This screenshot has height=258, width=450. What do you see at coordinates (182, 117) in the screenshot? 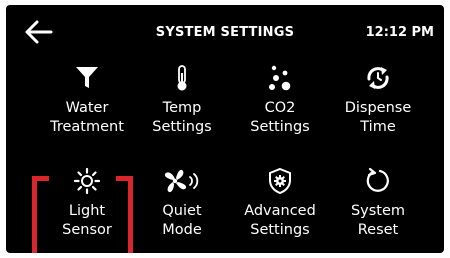
I see `tile-label: Temp Settings` at bounding box center [182, 117].